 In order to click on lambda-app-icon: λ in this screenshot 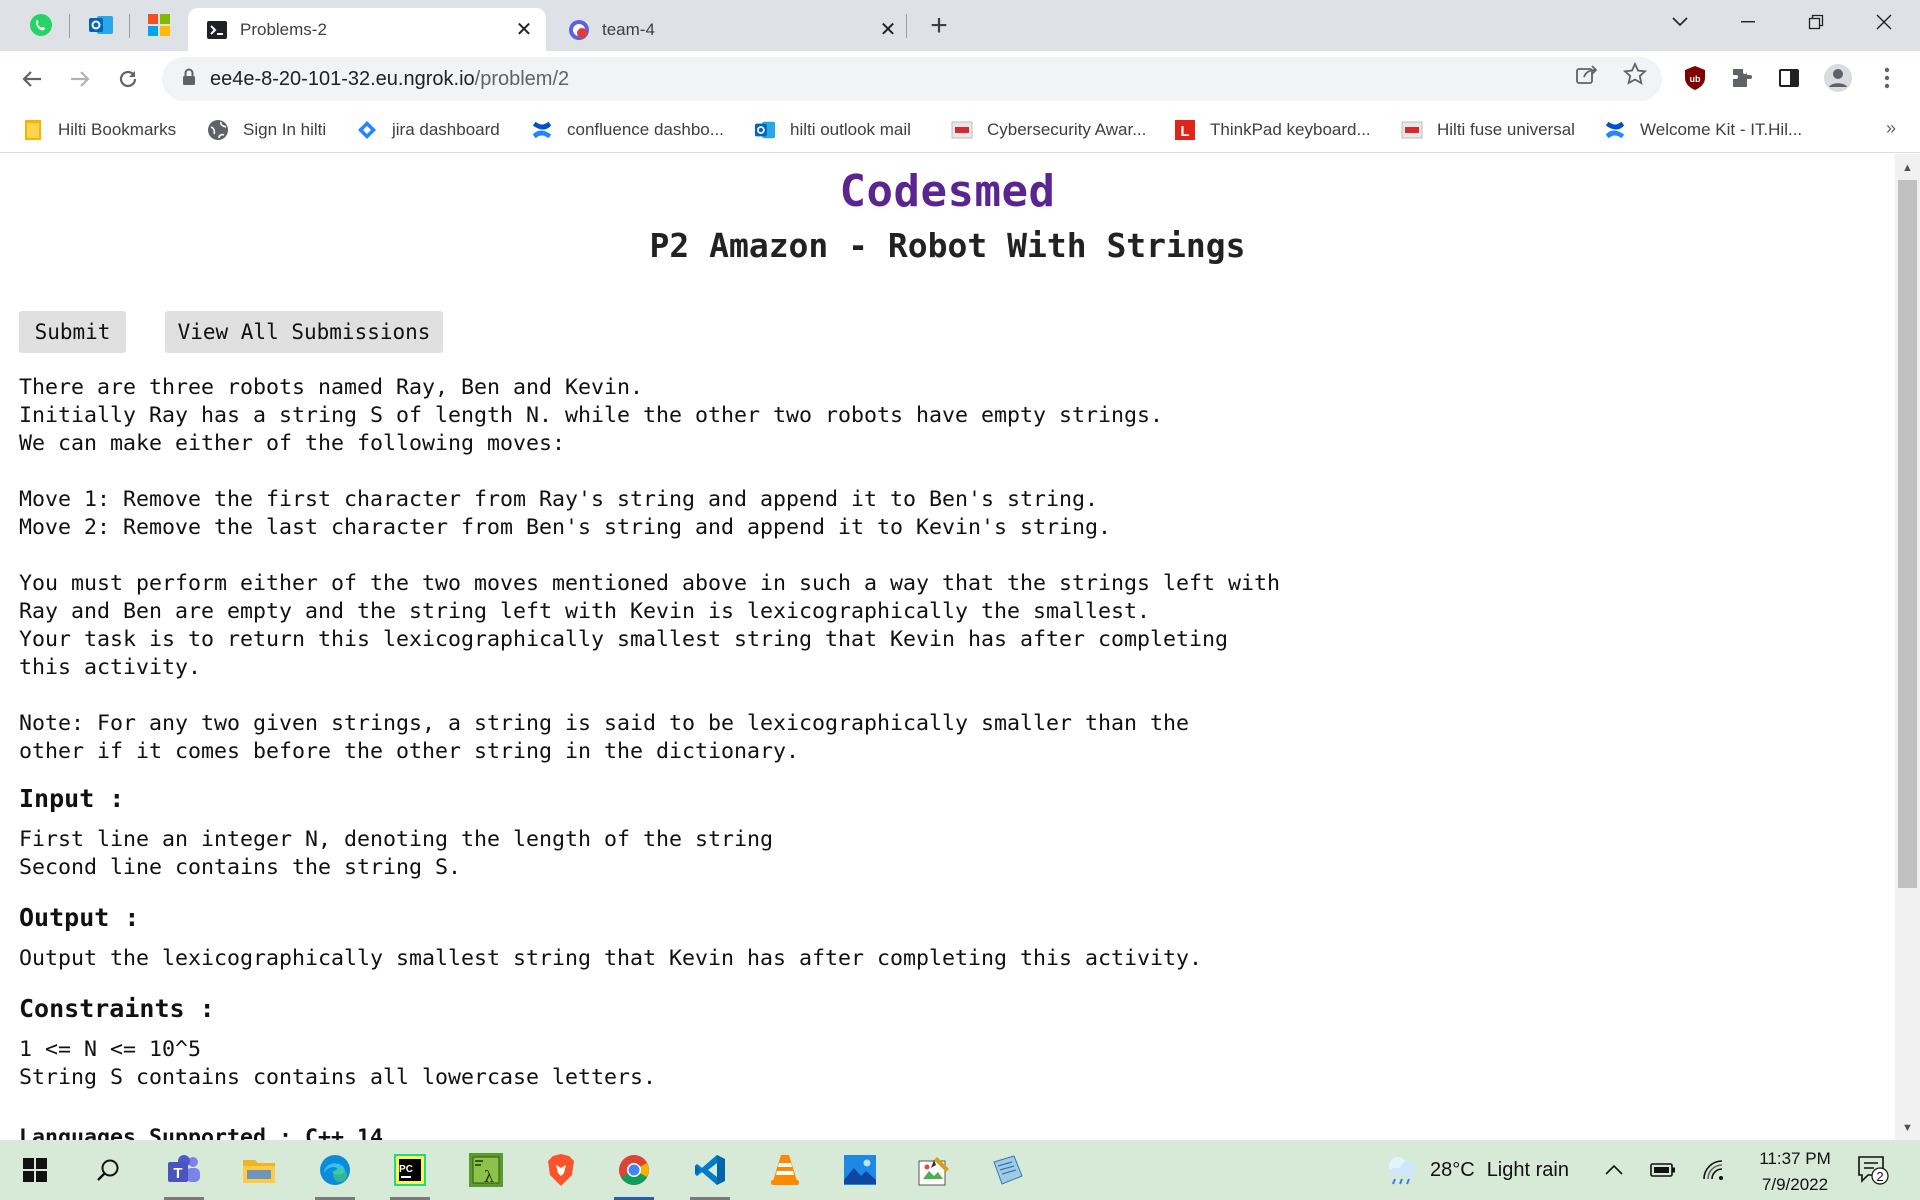, I will do `click(486, 1170)`.